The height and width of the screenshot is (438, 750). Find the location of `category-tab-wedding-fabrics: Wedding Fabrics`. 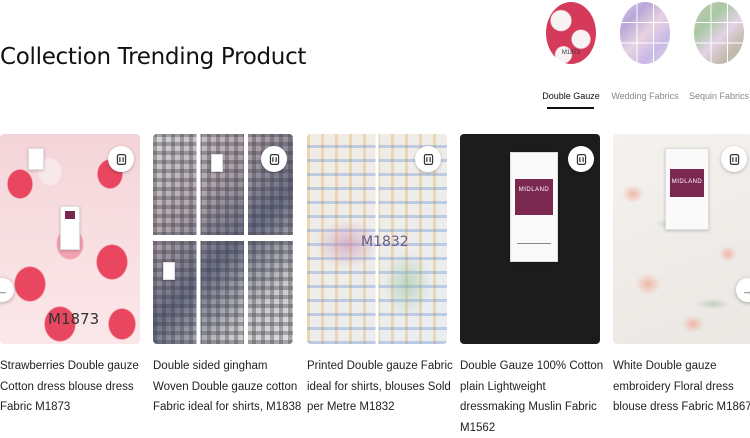

category-tab-wedding-fabrics: Wedding Fabrics is located at coordinates (645, 32).